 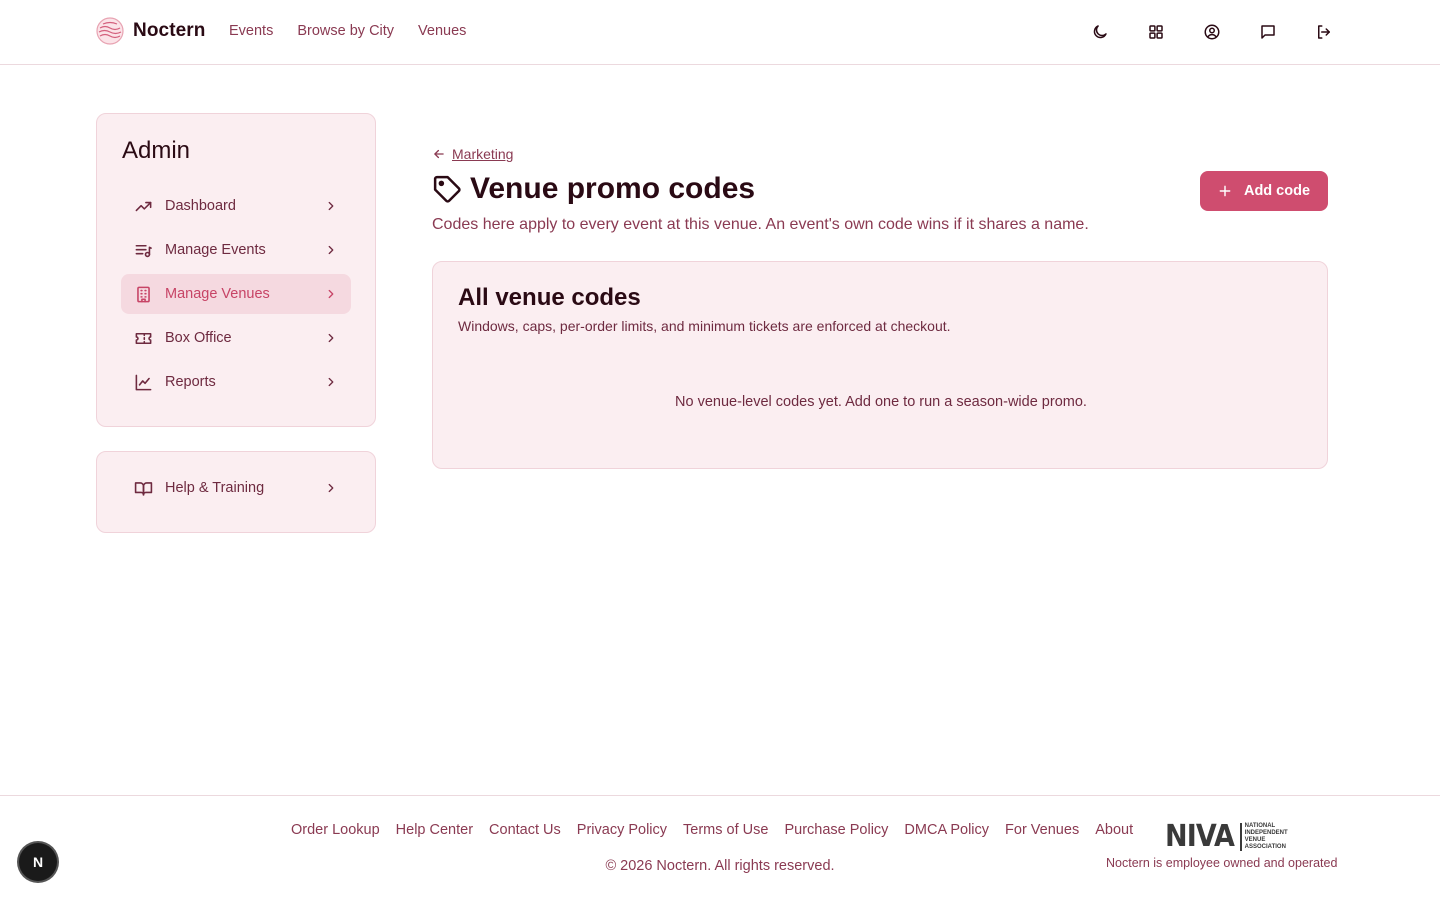 I want to click on brand: Noctern, so click(x=151, y=31).